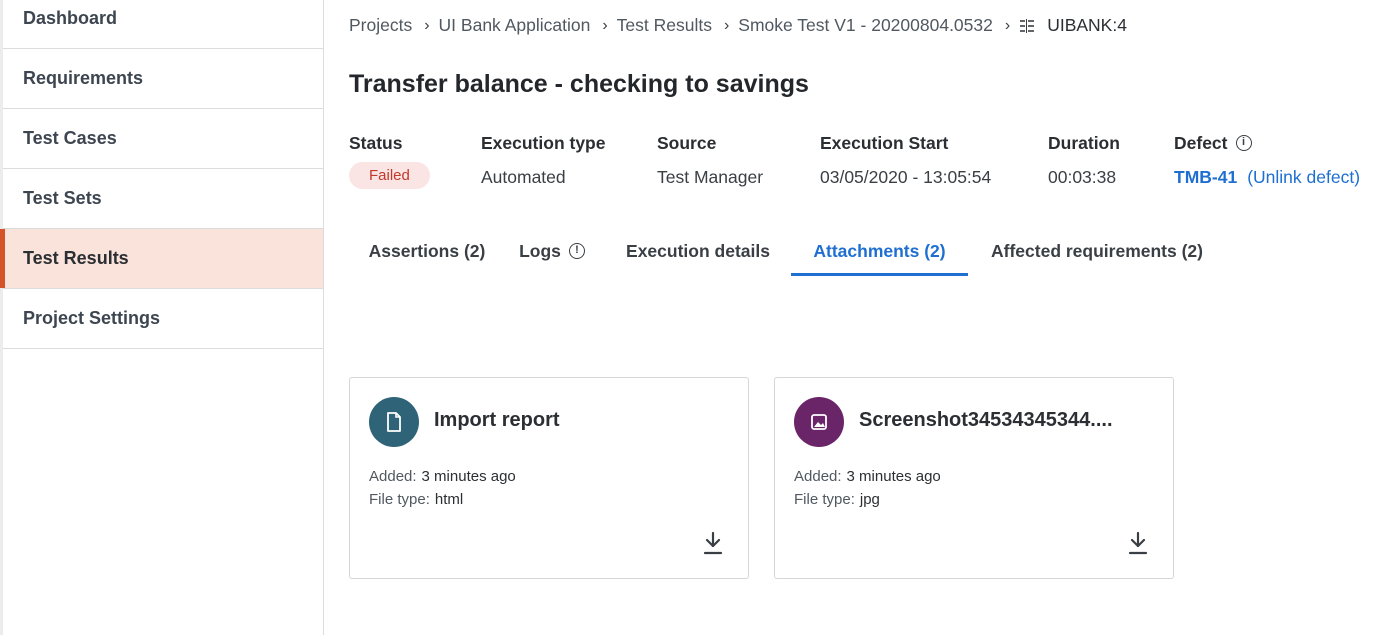 The height and width of the screenshot is (635, 1388). Describe the element at coordinates (161, 259) in the screenshot. I see `sidebar-item-test-results: Test Results` at that location.